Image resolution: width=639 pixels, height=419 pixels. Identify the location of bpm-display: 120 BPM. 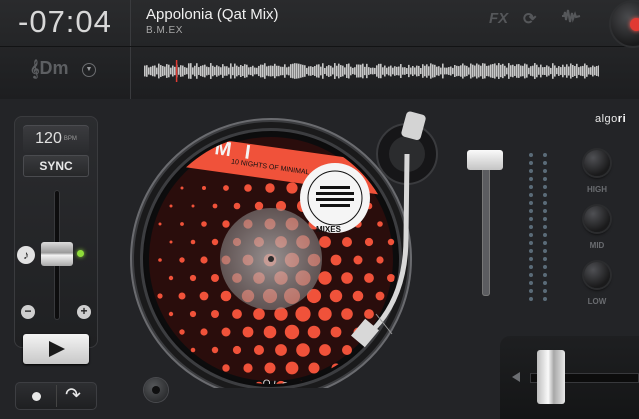
(56, 139).